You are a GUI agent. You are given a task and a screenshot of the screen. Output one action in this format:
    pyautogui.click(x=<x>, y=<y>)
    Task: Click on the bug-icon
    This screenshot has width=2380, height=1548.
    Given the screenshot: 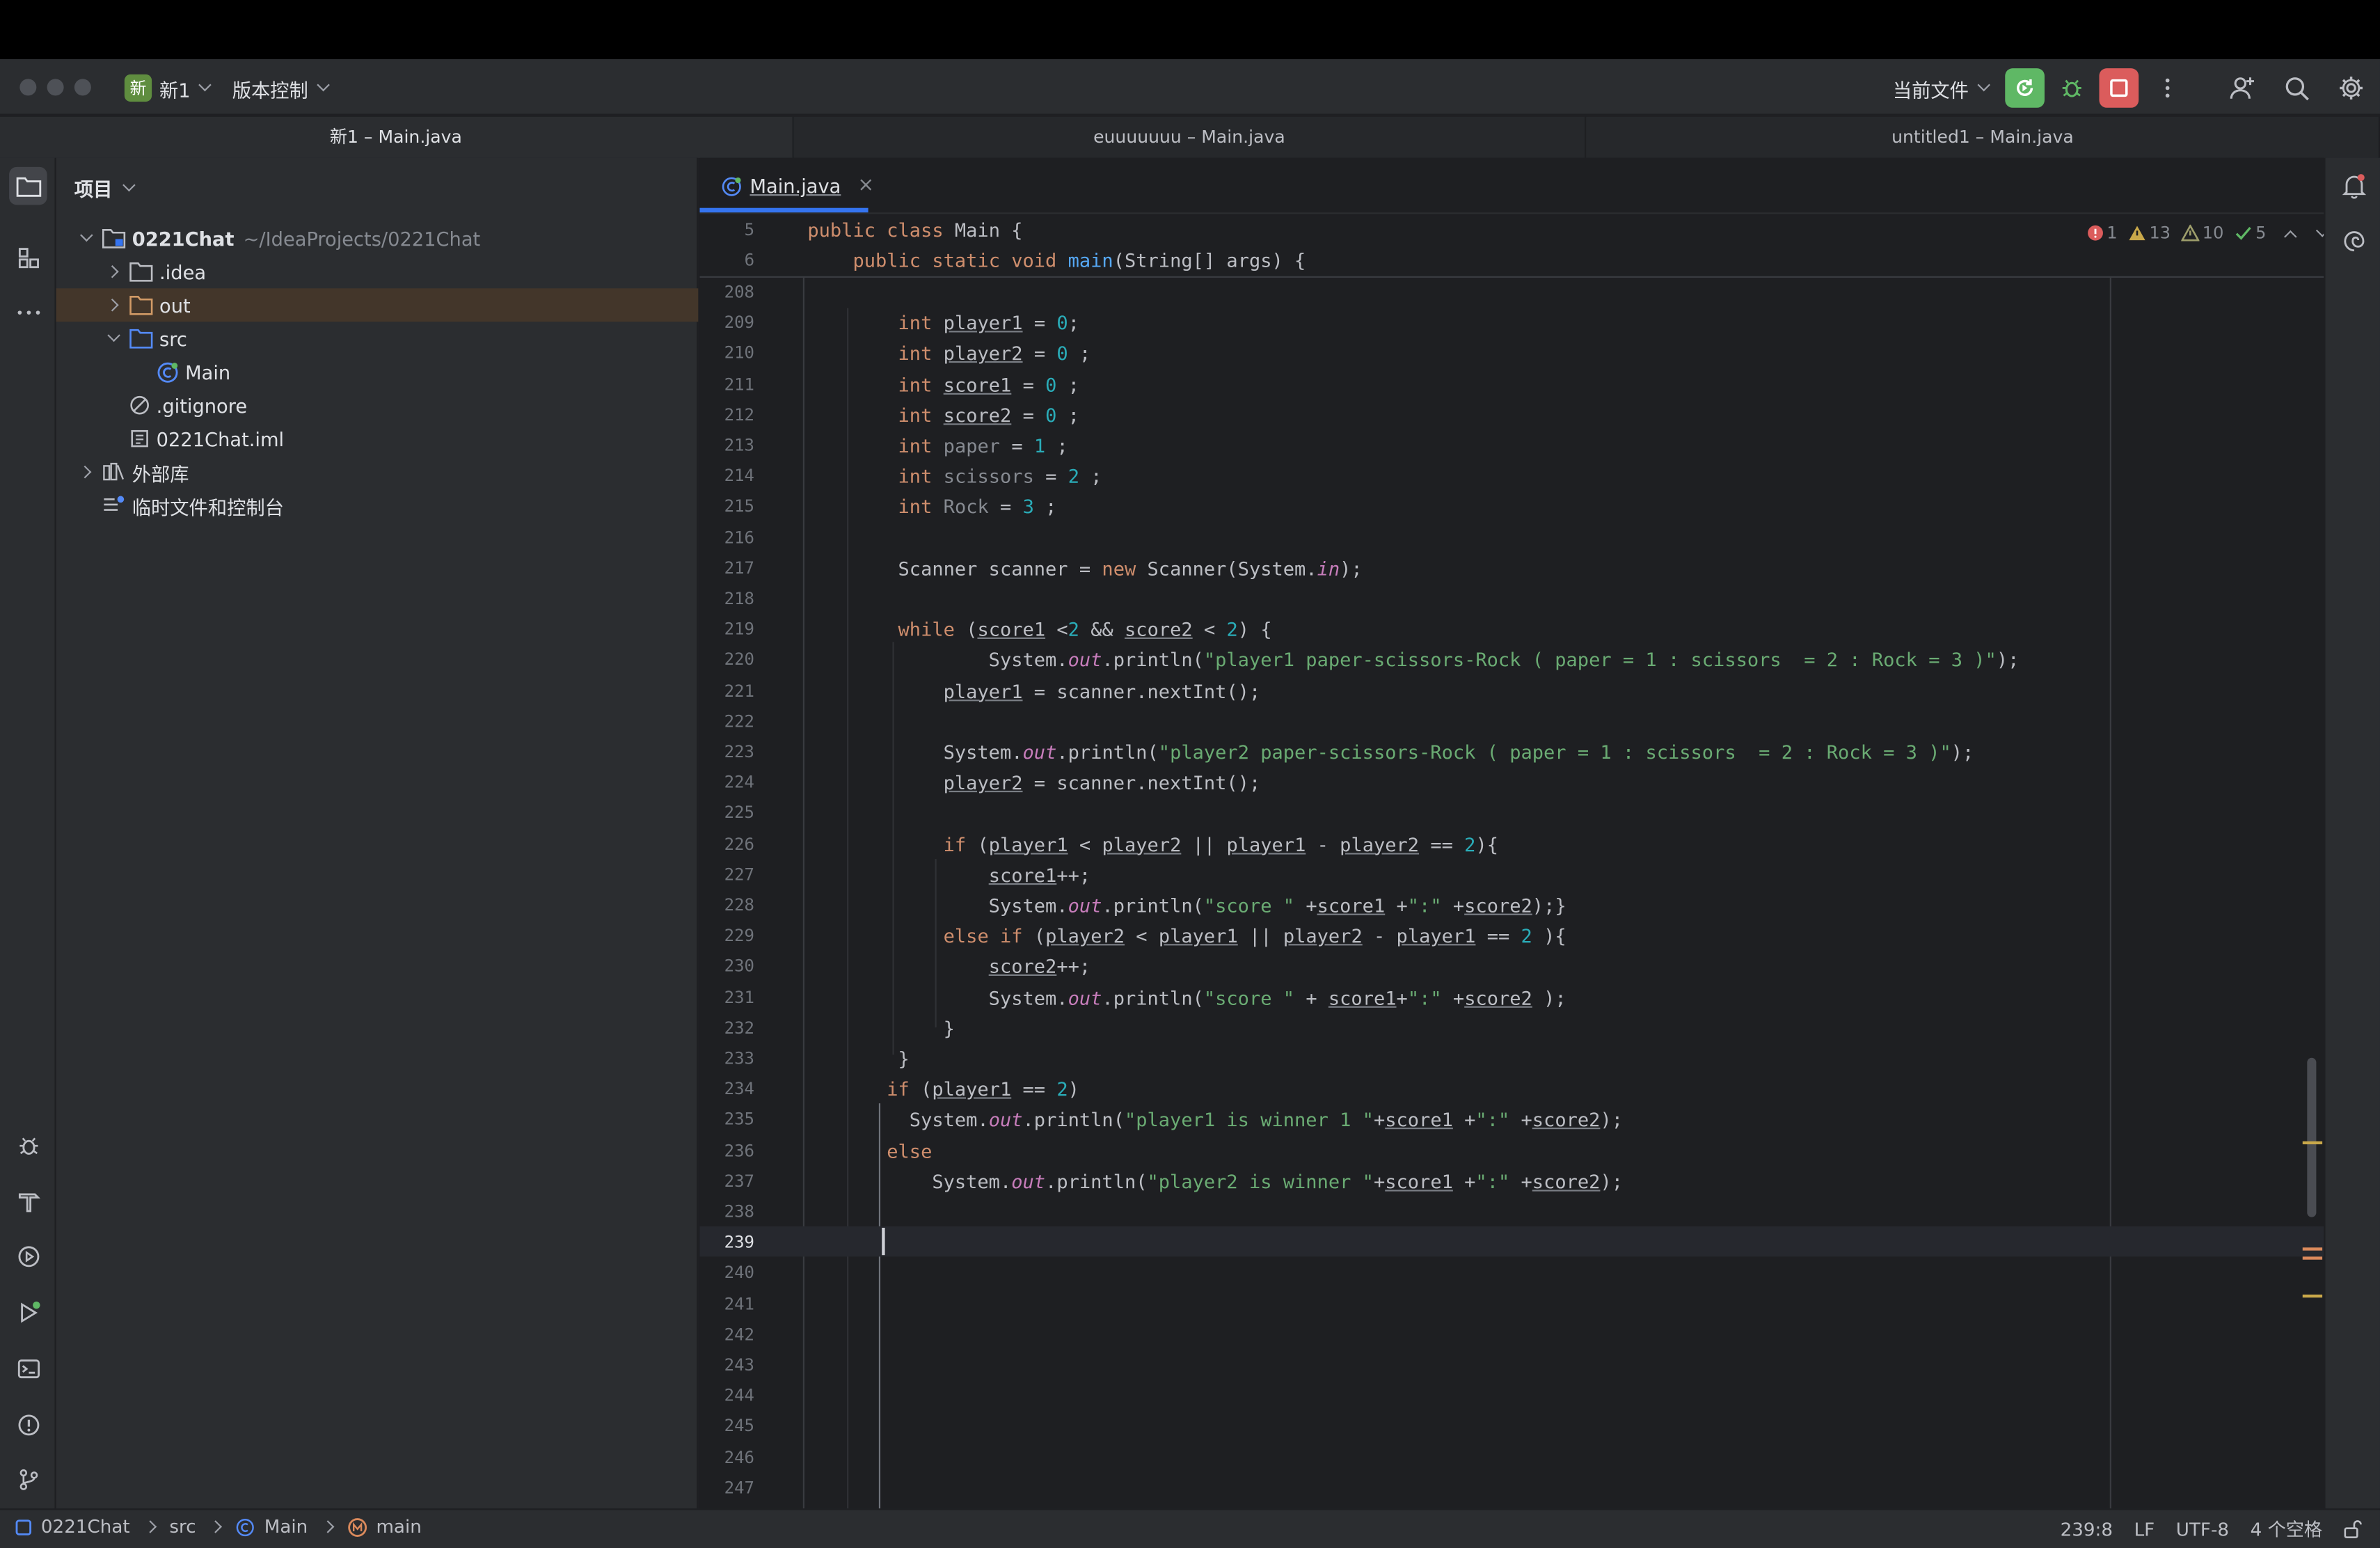 What is the action you would take?
    pyautogui.click(x=2071, y=88)
    